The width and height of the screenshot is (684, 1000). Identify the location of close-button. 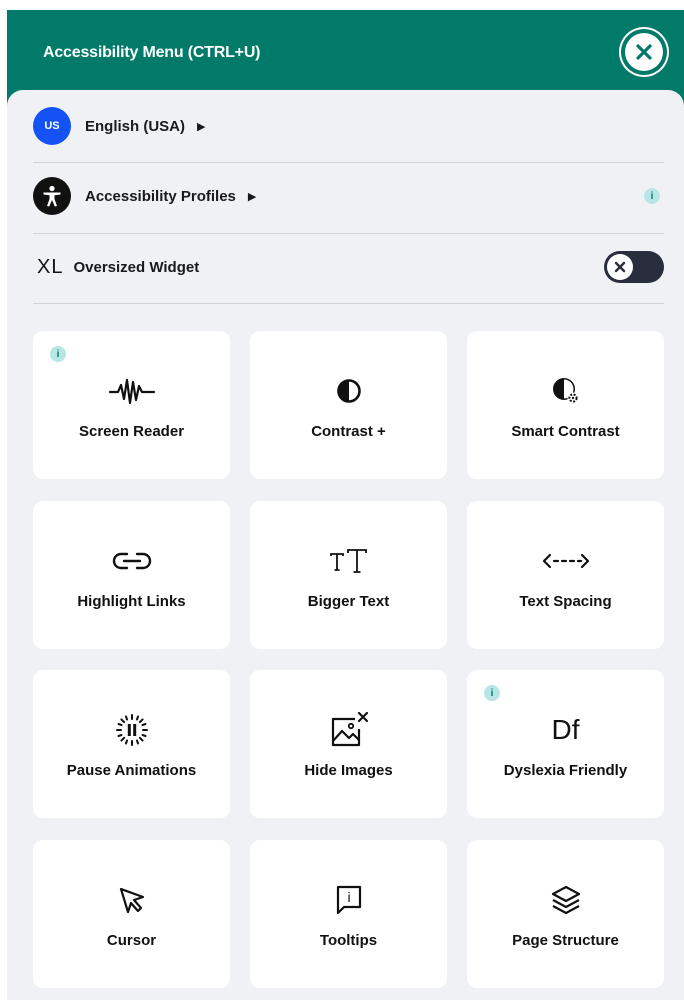
(644, 52).